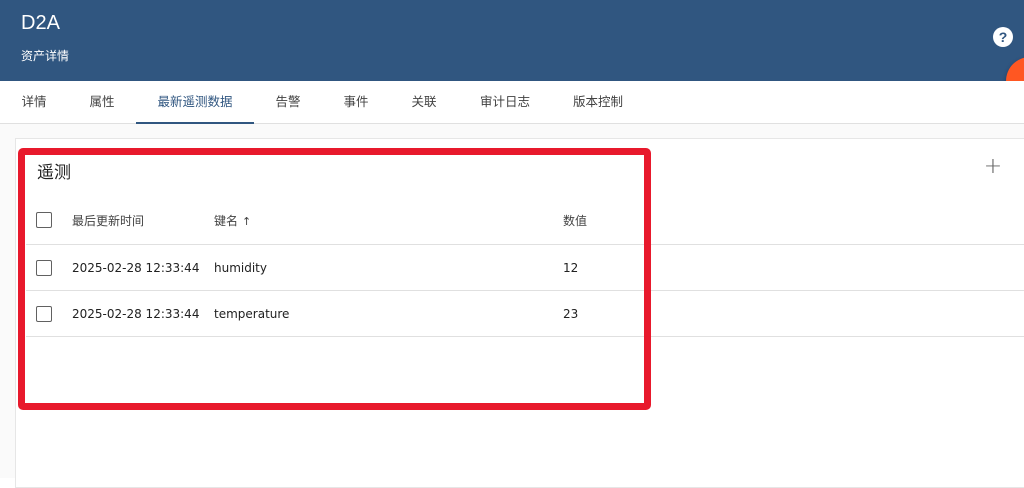 This screenshot has height=488, width=1024. Describe the element at coordinates (356, 102) in the screenshot. I see `tab-events: 事件` at that location.